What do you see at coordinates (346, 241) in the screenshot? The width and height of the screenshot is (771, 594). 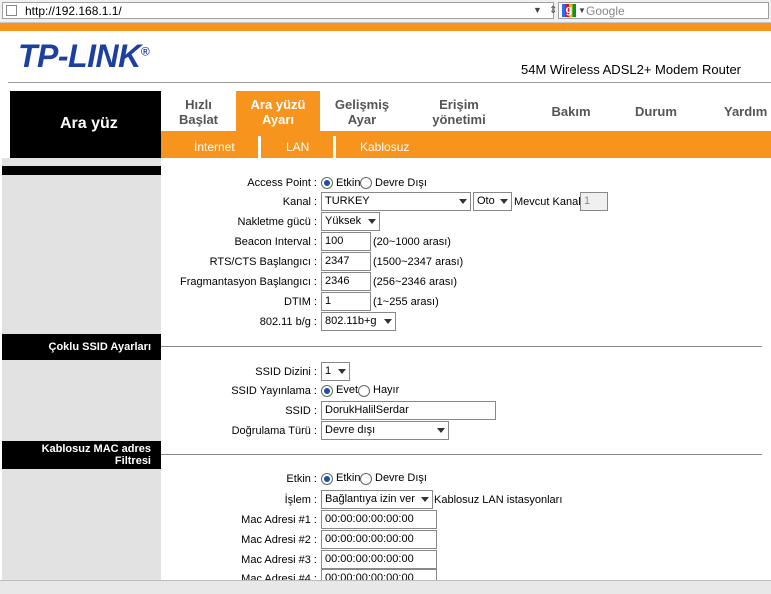 I see `beacon-interval-input: 100` at bounding box center [346, 241].